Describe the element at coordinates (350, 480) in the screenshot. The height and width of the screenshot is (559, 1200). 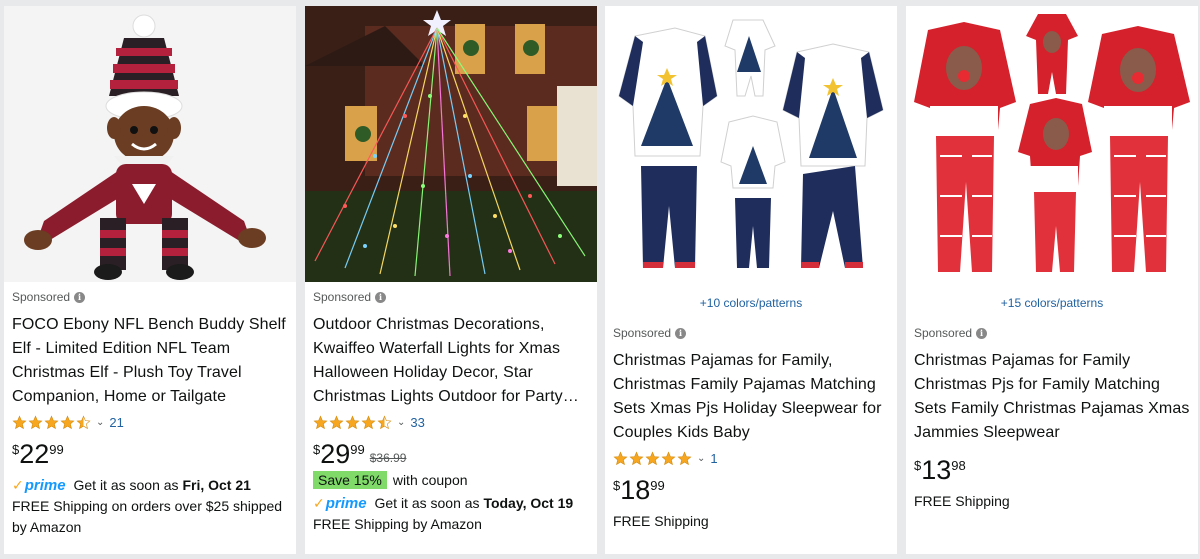
I see `coupon-badge: Save 15%` at that location.